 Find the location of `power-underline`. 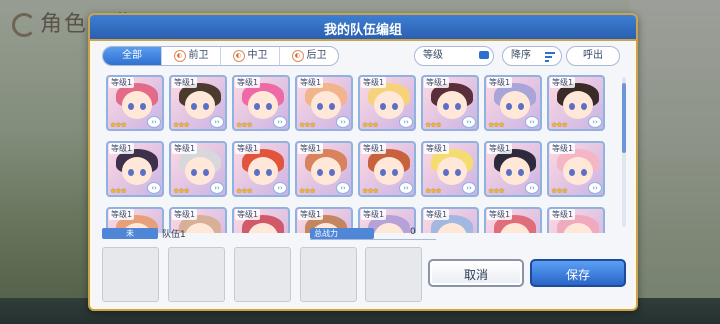

power-underline is located at coordinates (373, 239).